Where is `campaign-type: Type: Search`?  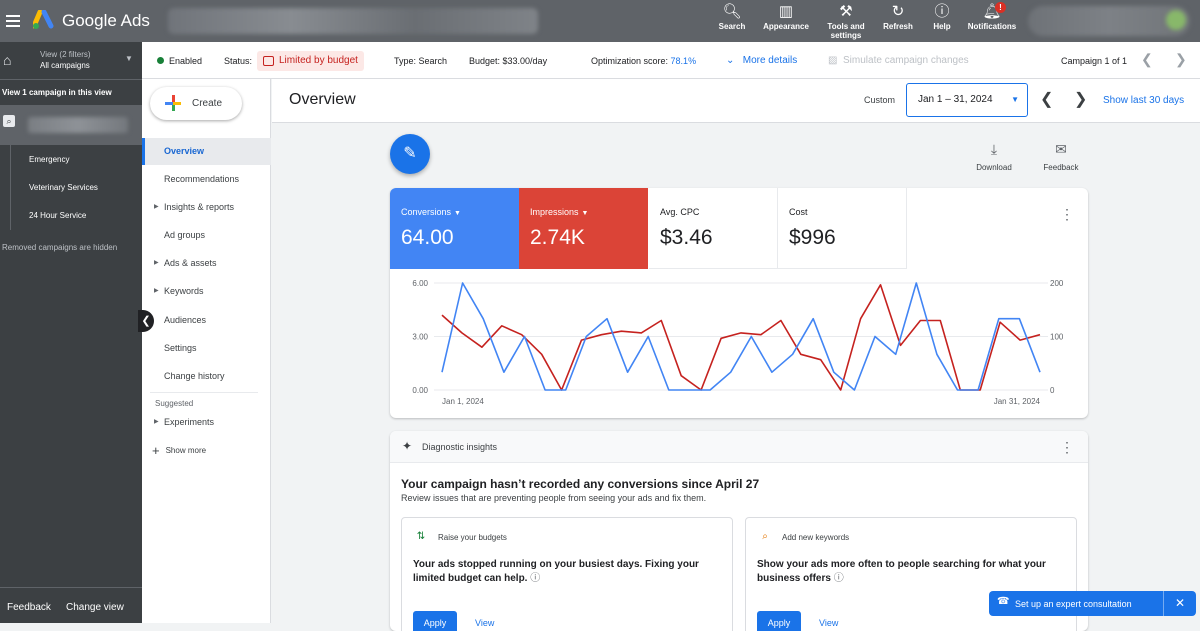 campaign-type: Type: Search is located at coordinates (421, 61).